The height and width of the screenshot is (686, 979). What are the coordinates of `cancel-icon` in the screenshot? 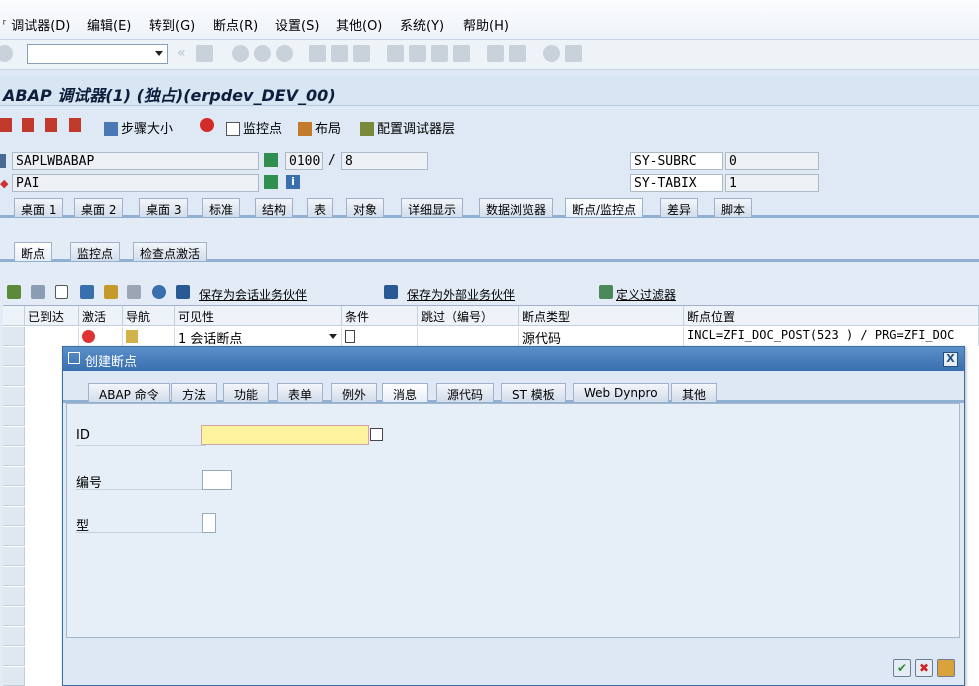 It's located at (284, 53).